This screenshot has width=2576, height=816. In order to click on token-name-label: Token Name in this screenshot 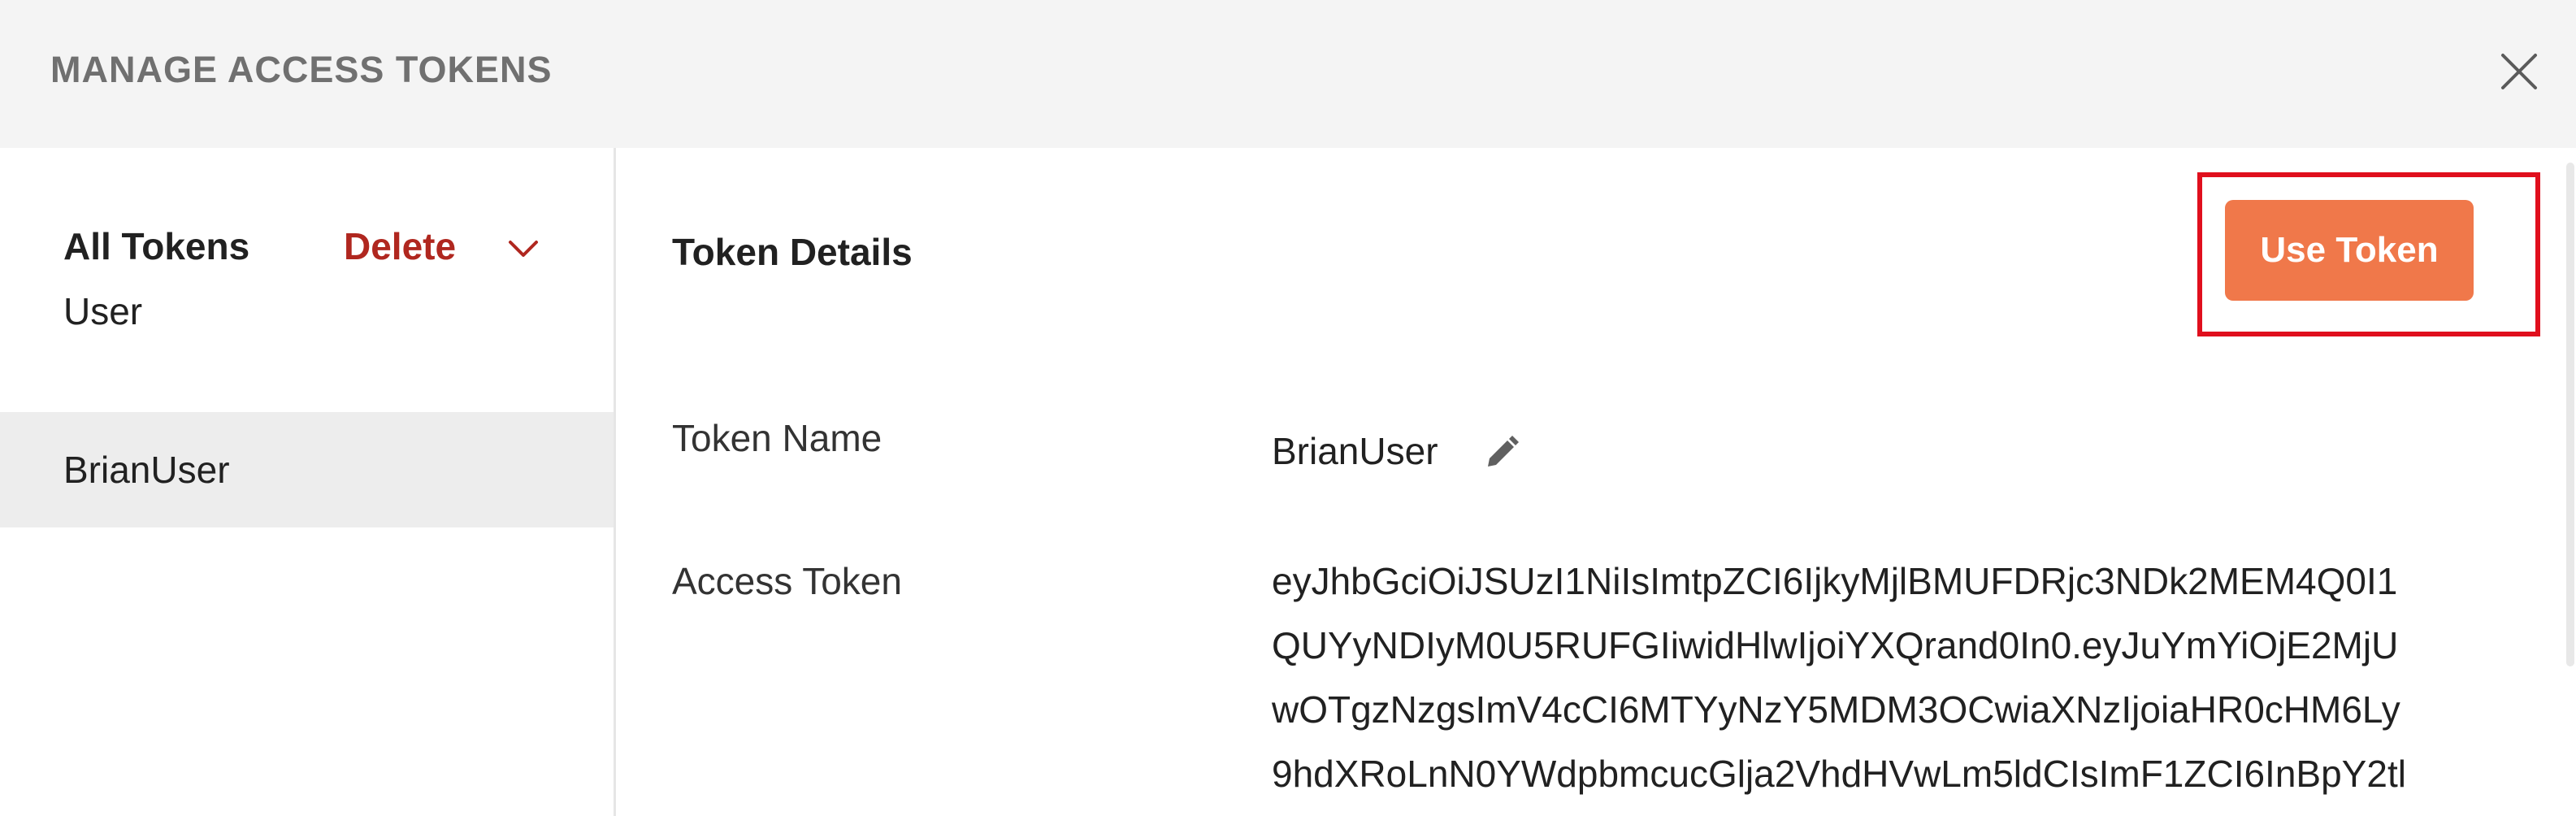, I will do `click(777, 438)`.